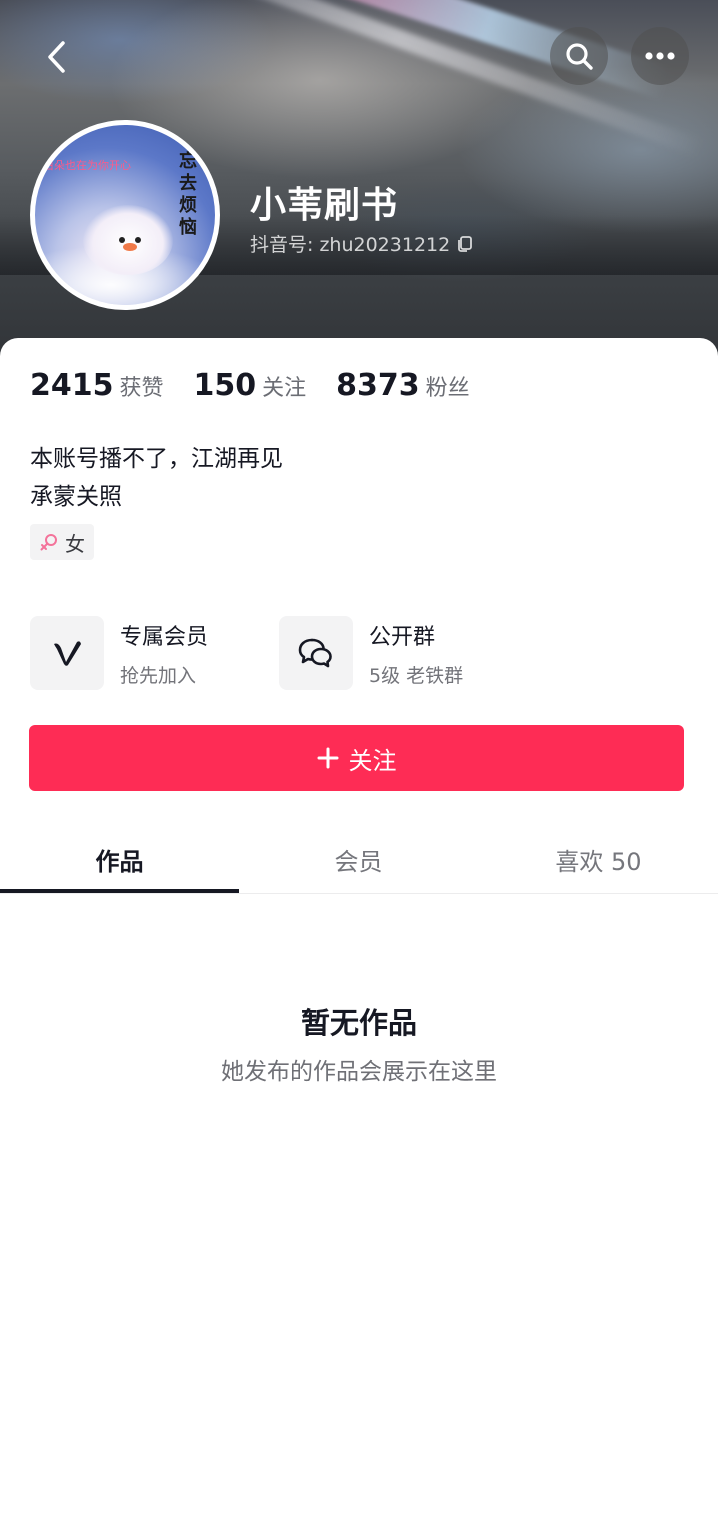 The height and width of the screenshot is (1536, 718). What do you see at coordinates (359, 1072) in the screenshot?
I see `empty-state-subtitle: 她发布的作品会展示在这里` at bounding box center [359, 1072].